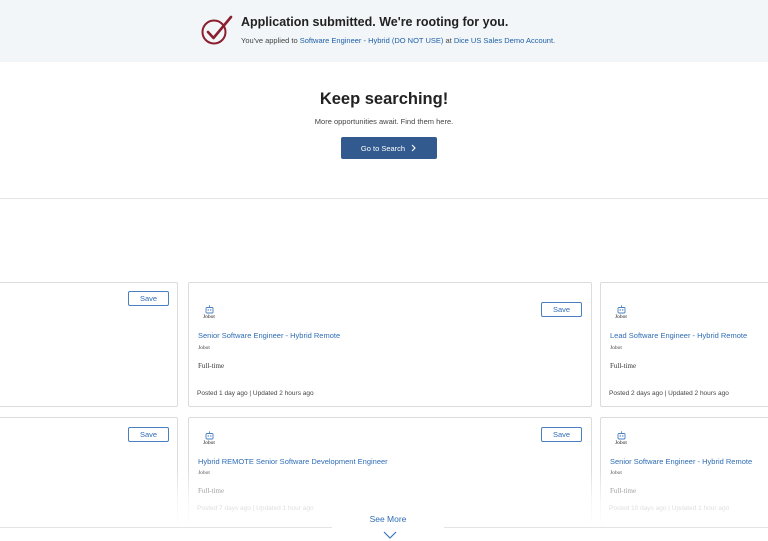 The height and width of the screenshot is (541, 768). Describe the element at coordinates (669, 508) in the screenshot. I see `posted-date: Posted 10 days ago | Updated 1 hour ago` at that location.